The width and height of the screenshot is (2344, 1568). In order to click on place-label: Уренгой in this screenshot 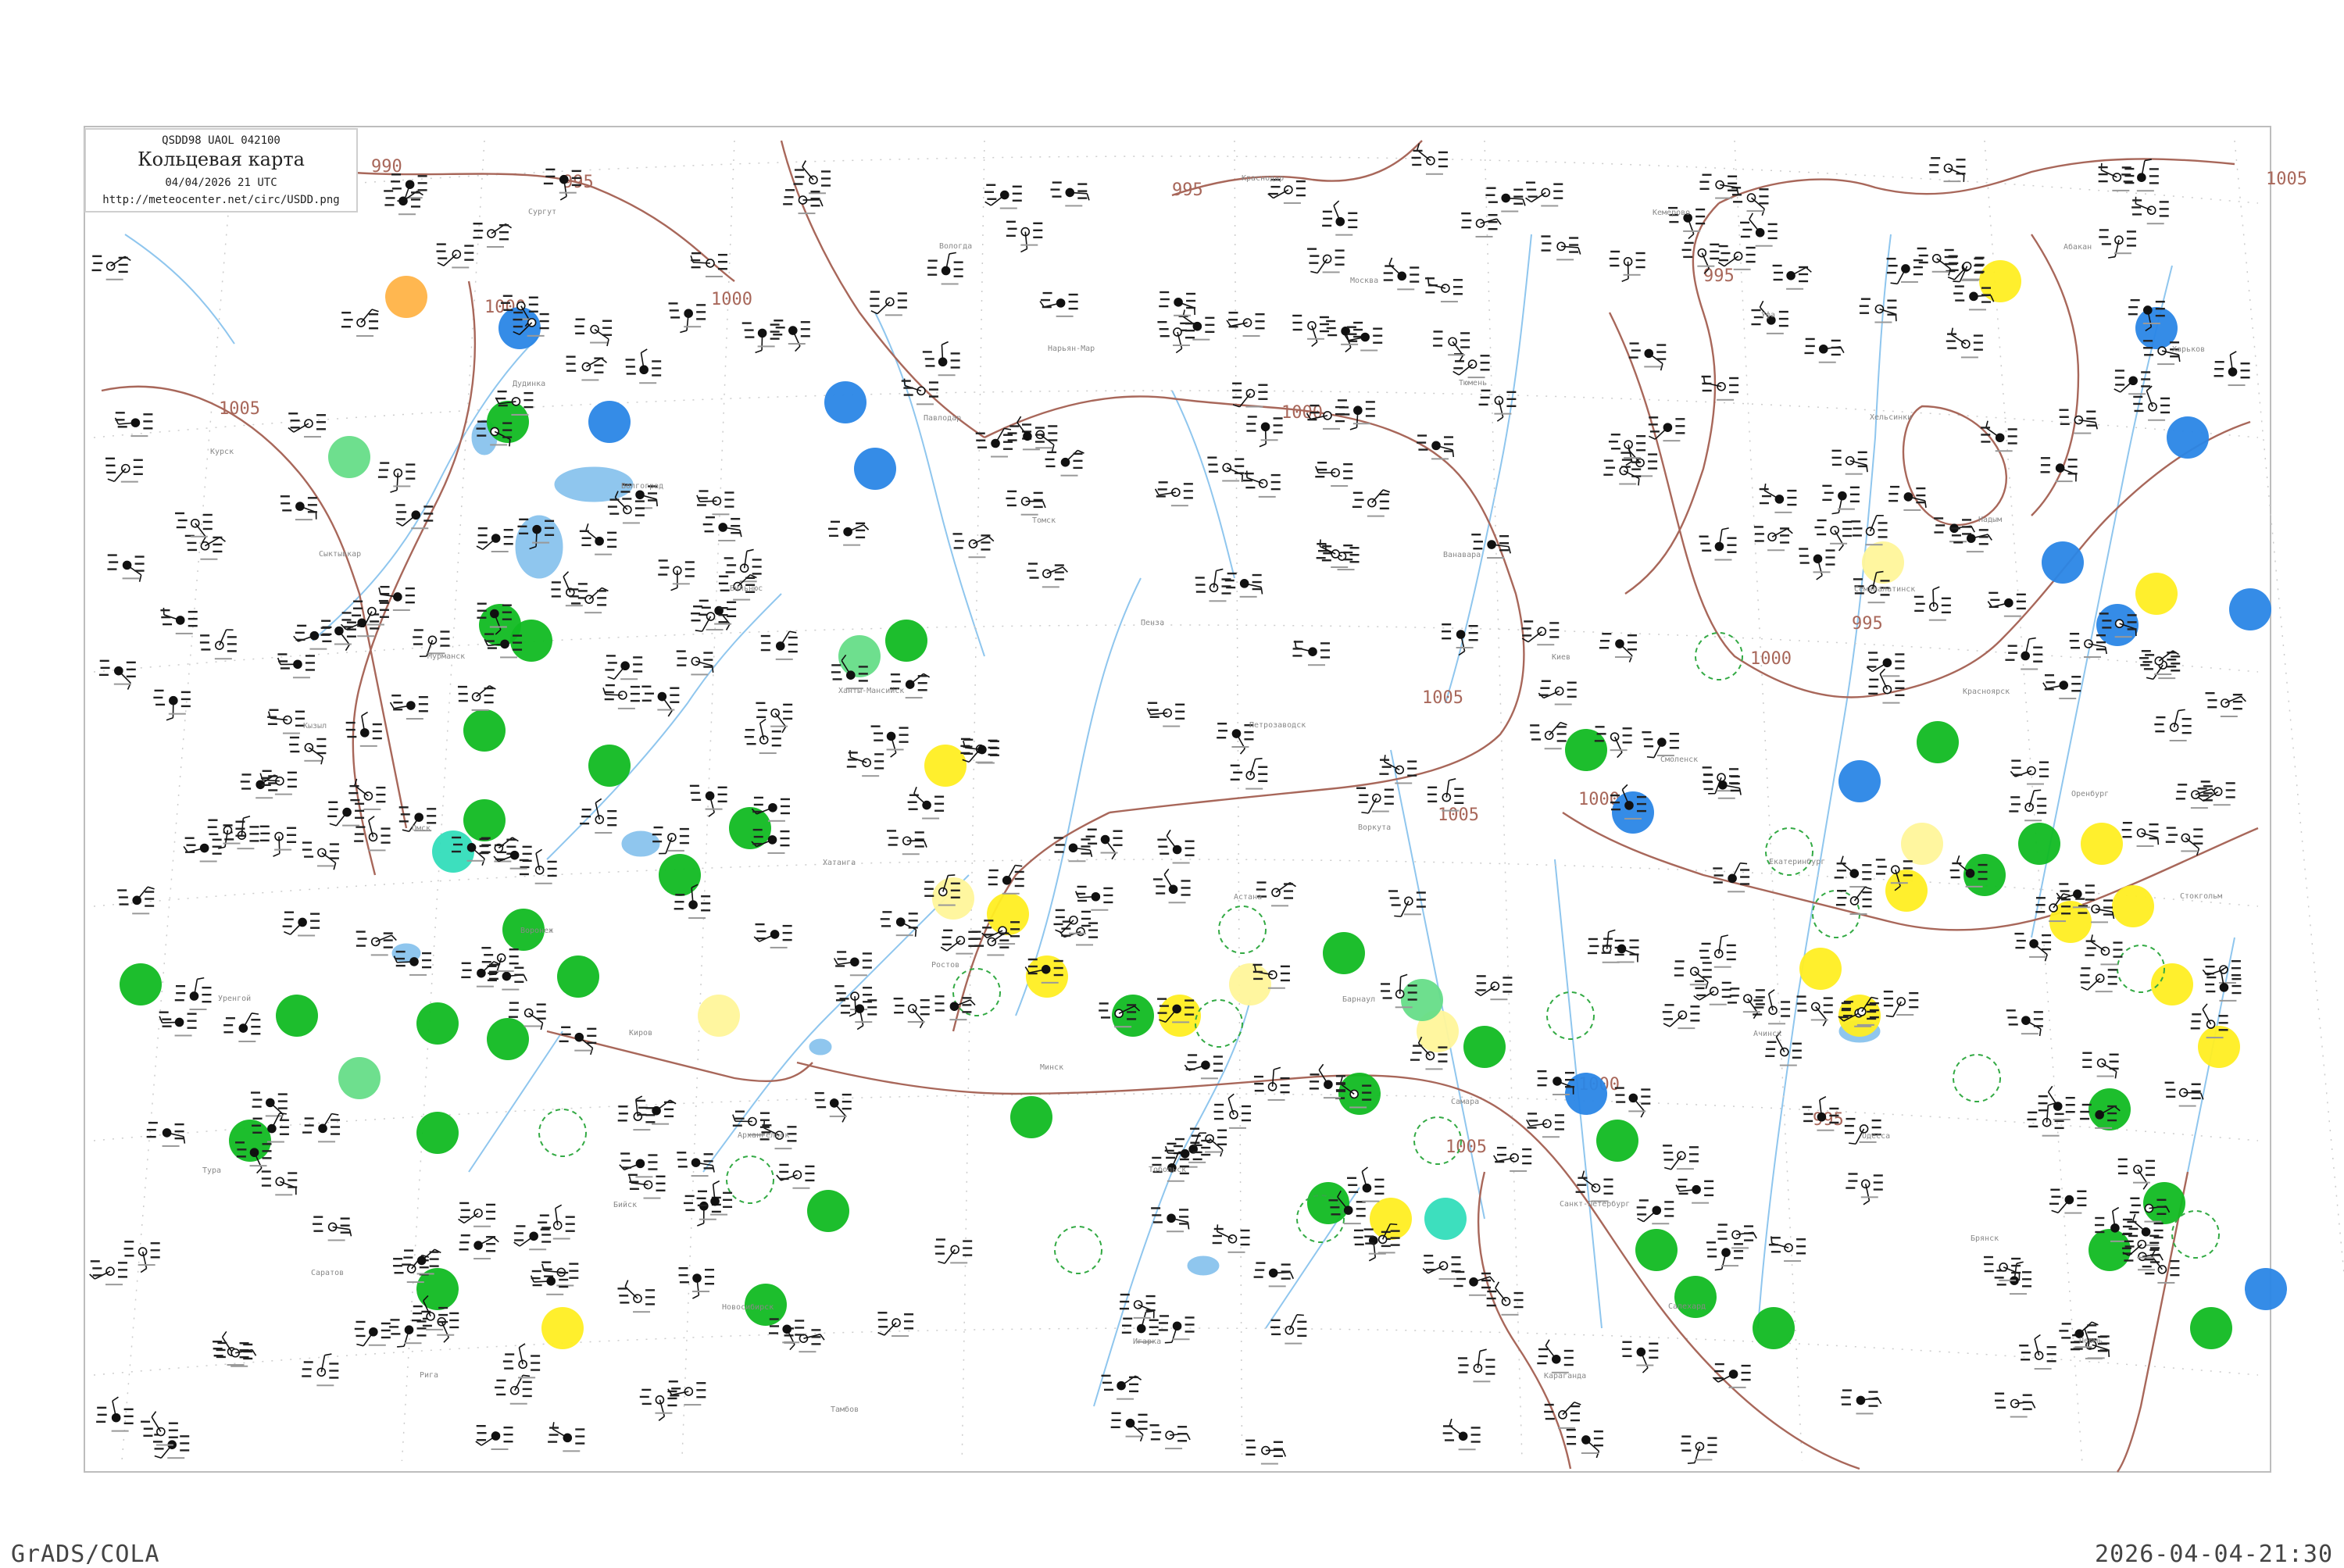, I will do `click(234, 998)`.